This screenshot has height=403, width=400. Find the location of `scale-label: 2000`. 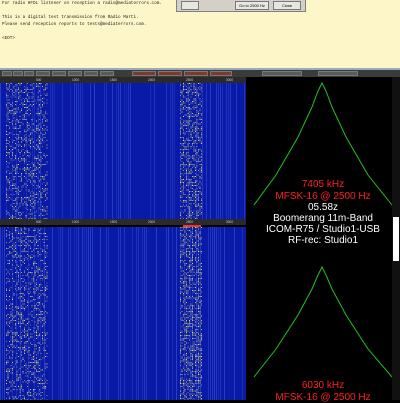

scale-label: 2000 is located at coordinates (152, 222).